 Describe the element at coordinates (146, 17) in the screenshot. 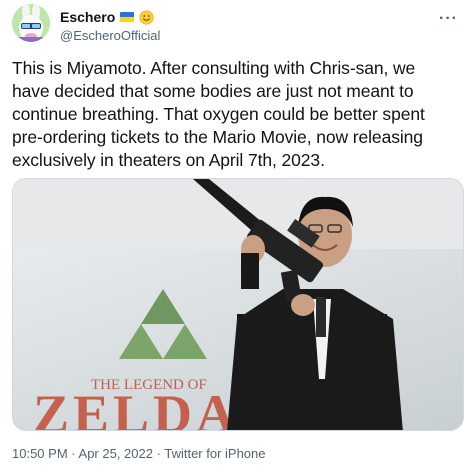

I see `smiley-emoji-icon` at that location.